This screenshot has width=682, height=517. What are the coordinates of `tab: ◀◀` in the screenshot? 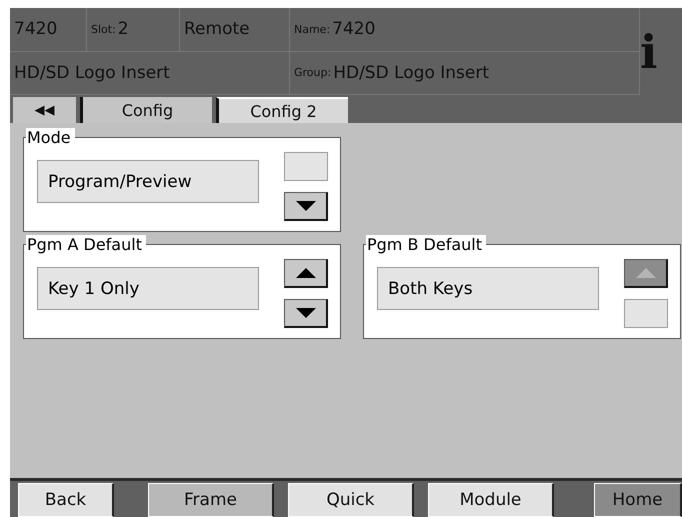 It's located at (44, 110).